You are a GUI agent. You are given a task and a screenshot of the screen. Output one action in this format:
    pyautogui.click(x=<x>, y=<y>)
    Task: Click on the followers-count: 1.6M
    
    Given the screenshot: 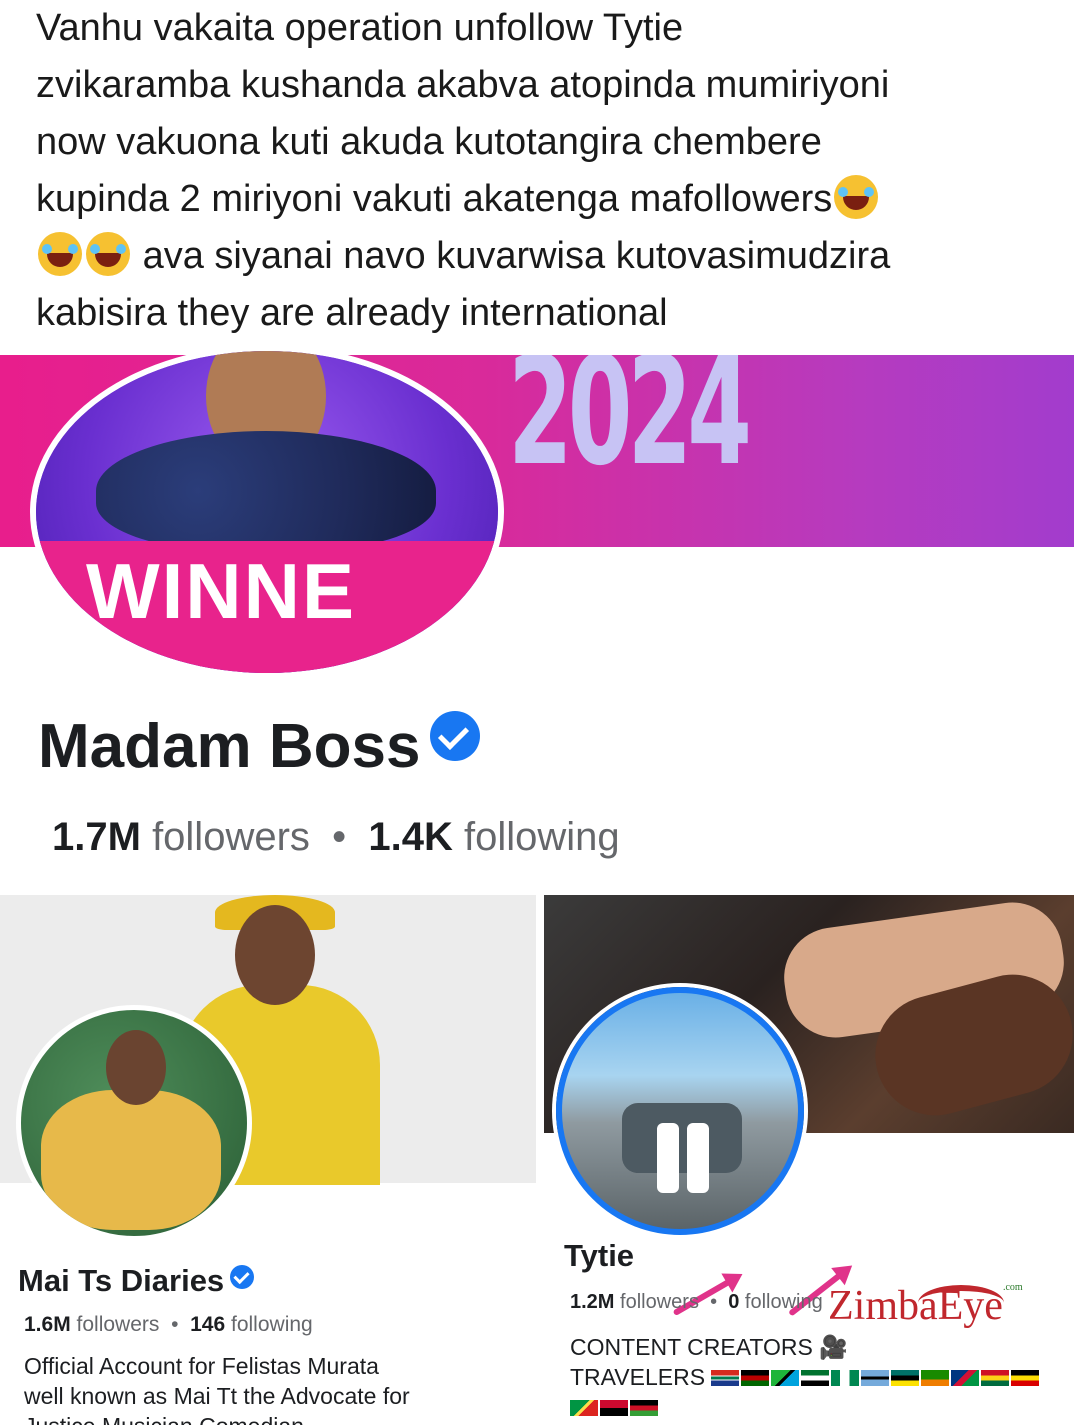 What is the action you would take?
    pyautogui.click(x=47, y=1324)
    